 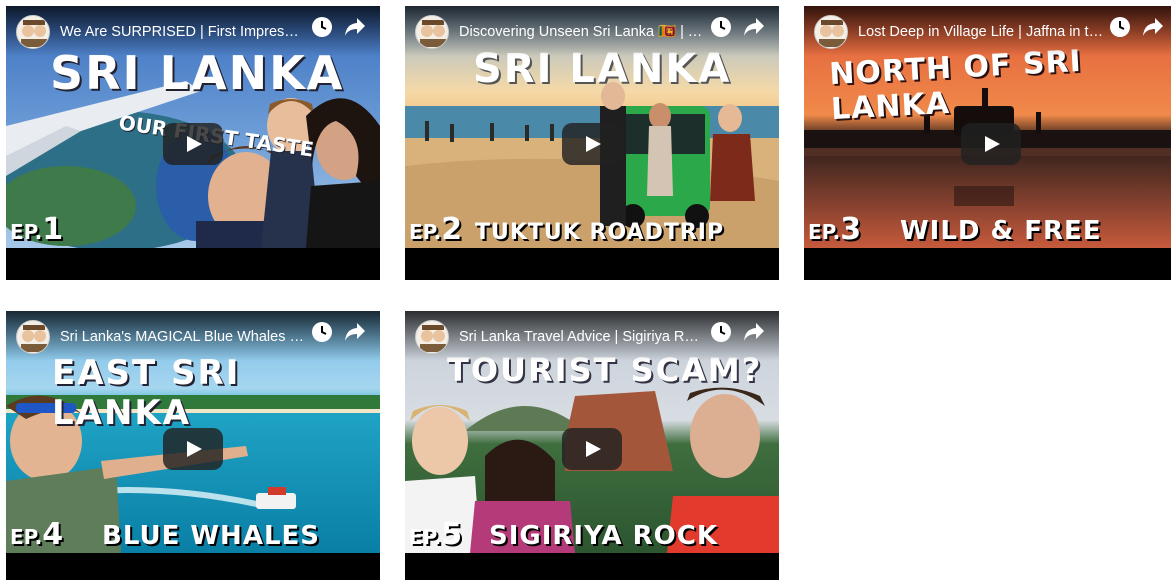 I want to click on thumbnail-tag: SIGIRIYA ROCK, so click(x=603, y=536).